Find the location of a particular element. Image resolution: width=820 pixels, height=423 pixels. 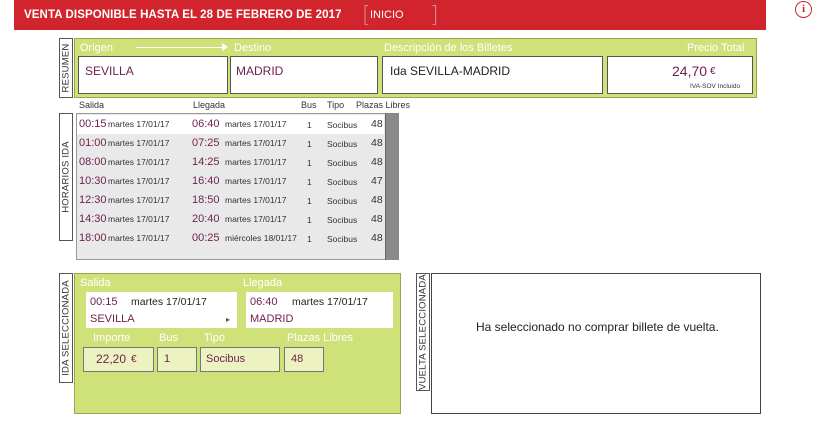

row-salida-time: 18:00 is located at coordinates (93, 238).